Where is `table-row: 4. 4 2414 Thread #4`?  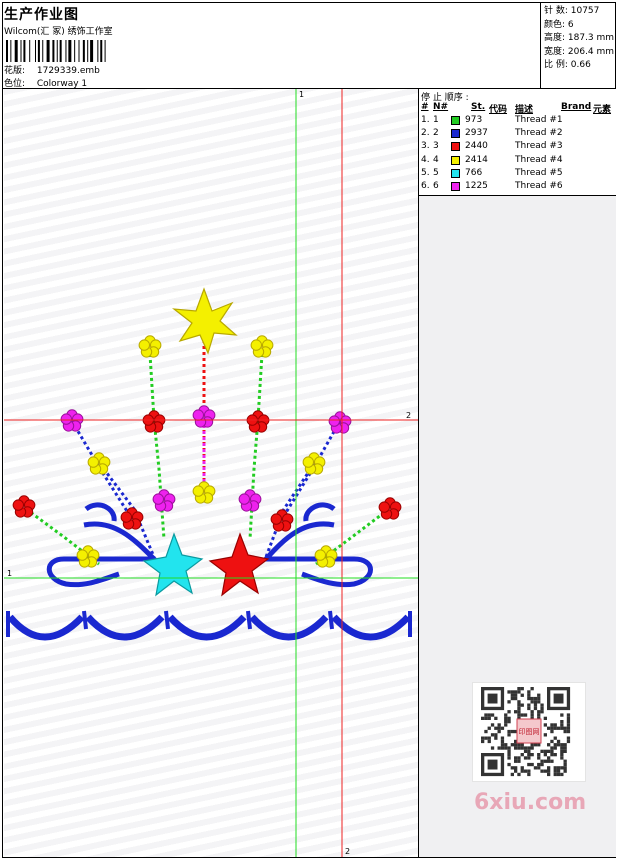
table-row: 4. 4 2414 Thread #4 is located at coordinates (518, 161).